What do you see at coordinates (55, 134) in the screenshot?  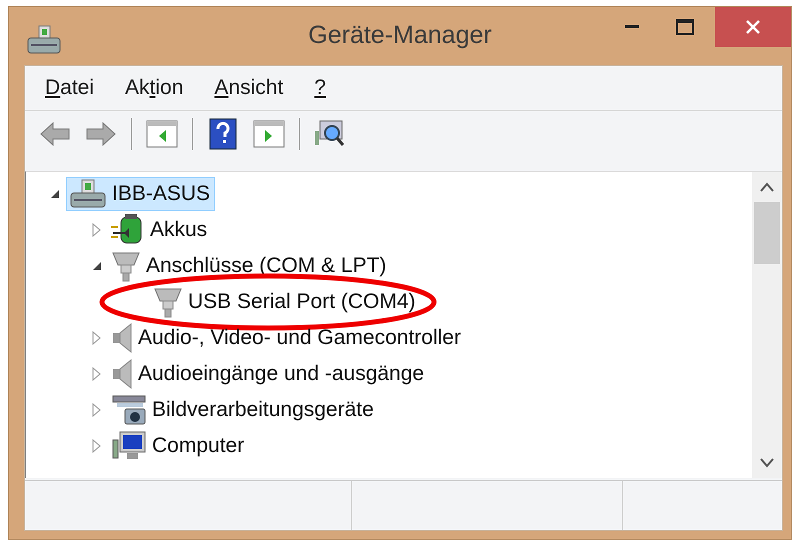 I see `back-arrow-icon` at bounding box center [55, 134].